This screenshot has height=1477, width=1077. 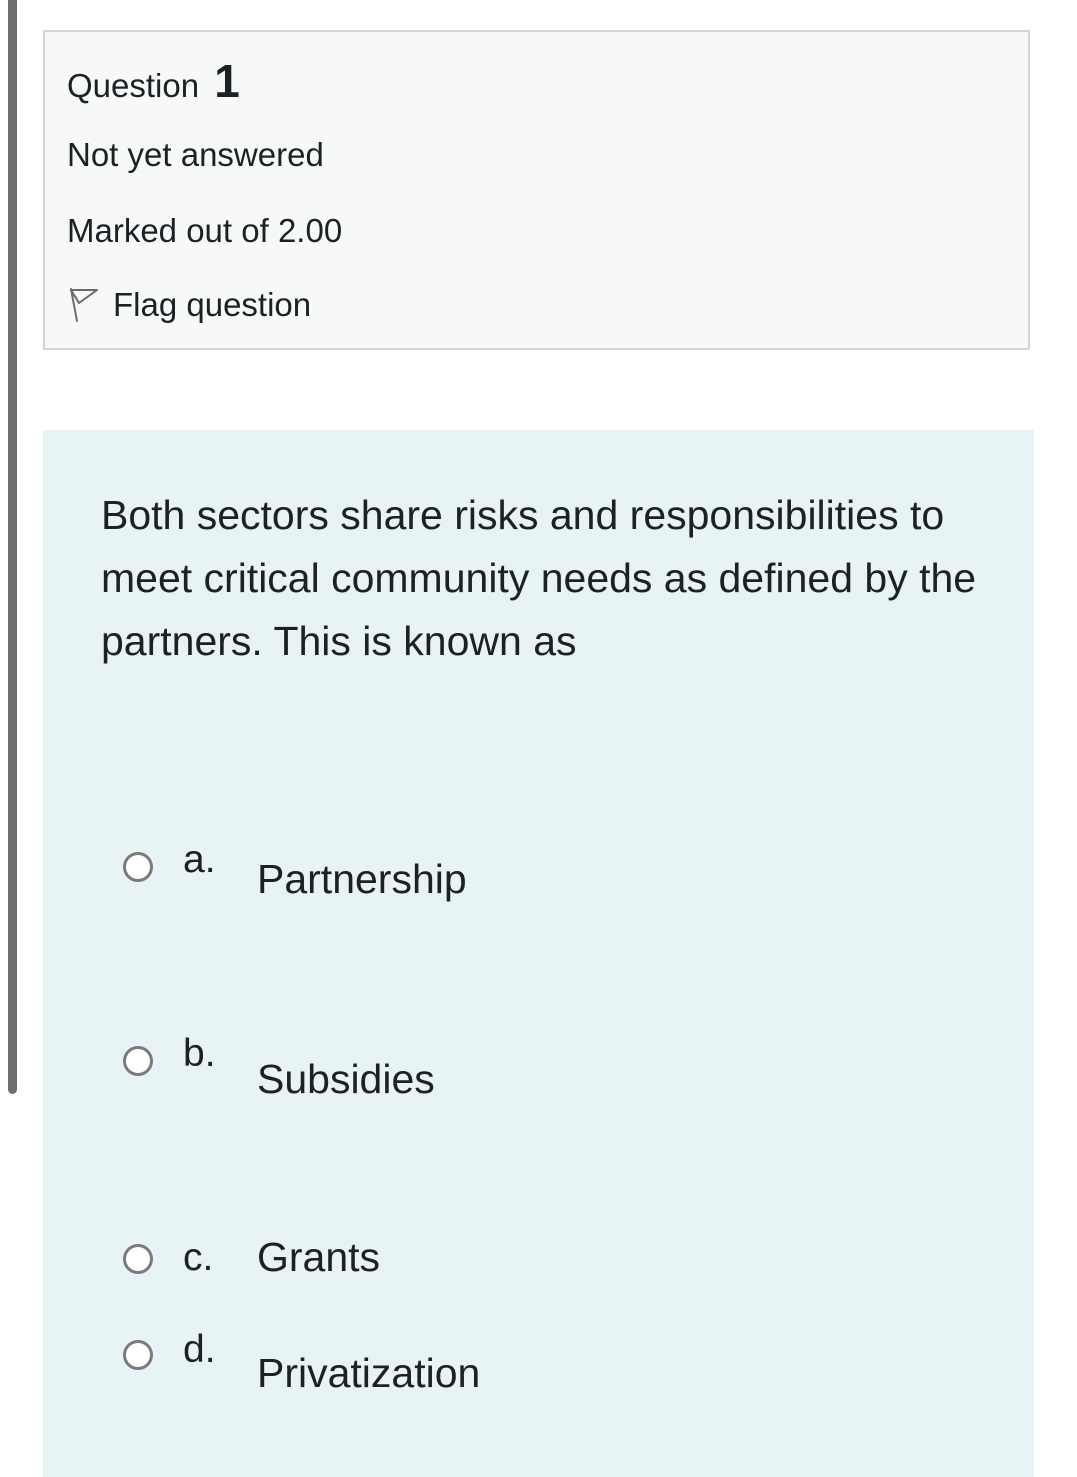 What do you see at coordinates (12, 547) in the screenshot?
I see `page-scrollbar` at bounding box center [12, 547].